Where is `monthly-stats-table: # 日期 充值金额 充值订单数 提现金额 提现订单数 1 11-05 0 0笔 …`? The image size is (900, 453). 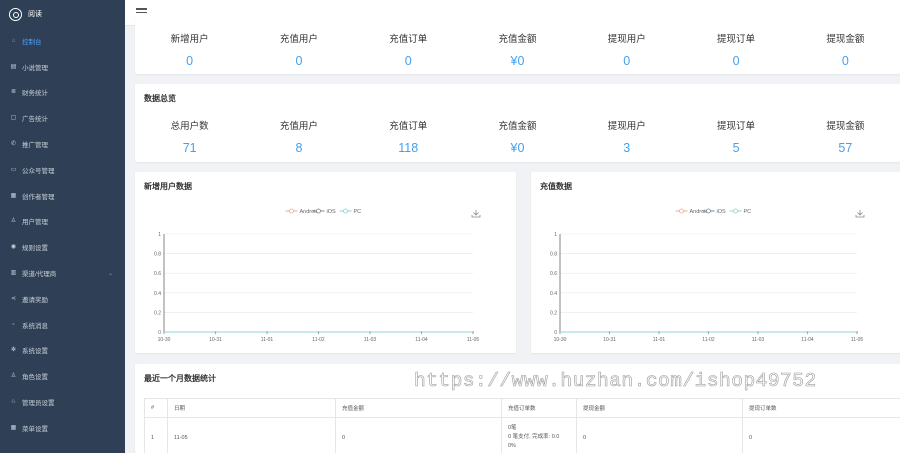
monthly-stats-table: # 日期 充值金额 充值订单数 提现金额 提现订单数 1 11-05 0 0笔 … is located at coordinates (522, 425).